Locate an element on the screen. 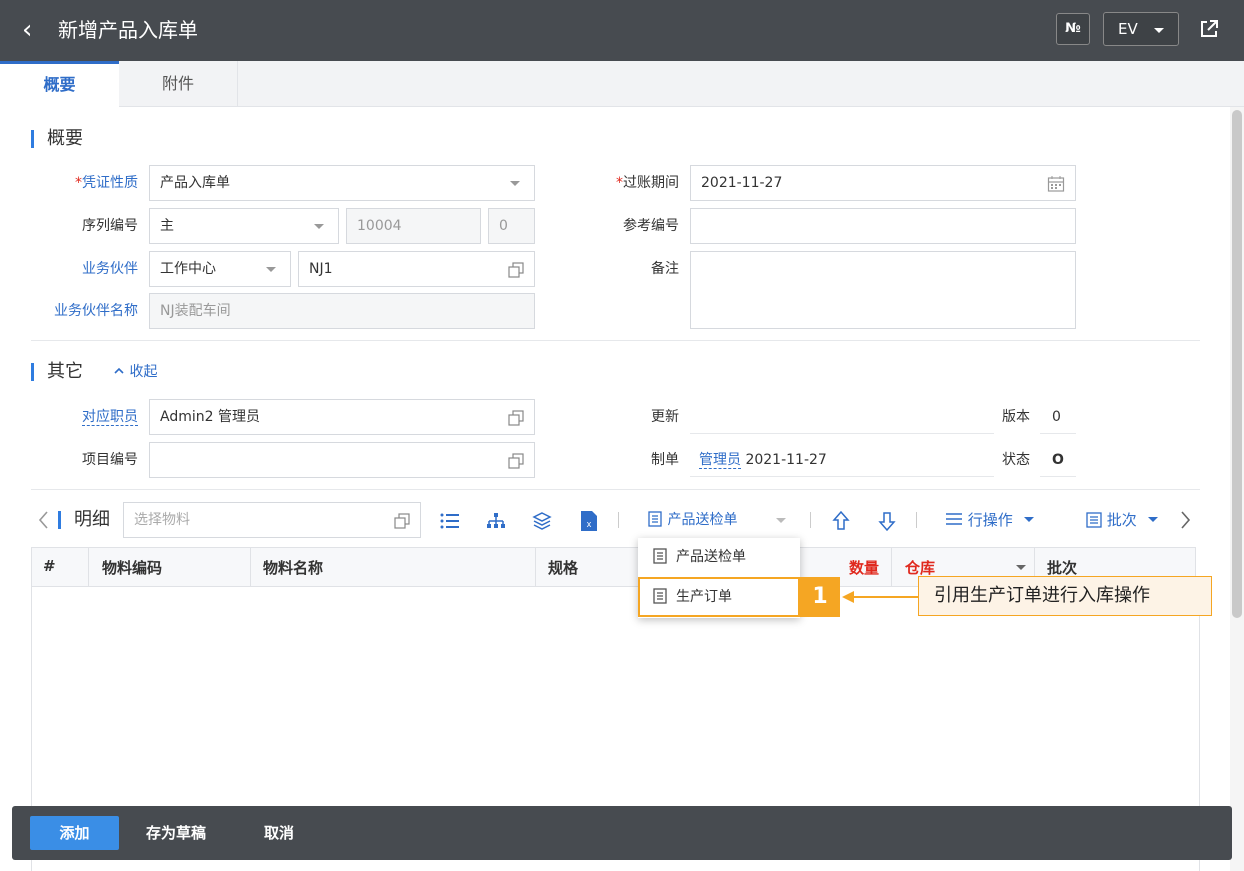 The image size is (1244, 871). update-label: 更新 is located at coordinates (665, 417).